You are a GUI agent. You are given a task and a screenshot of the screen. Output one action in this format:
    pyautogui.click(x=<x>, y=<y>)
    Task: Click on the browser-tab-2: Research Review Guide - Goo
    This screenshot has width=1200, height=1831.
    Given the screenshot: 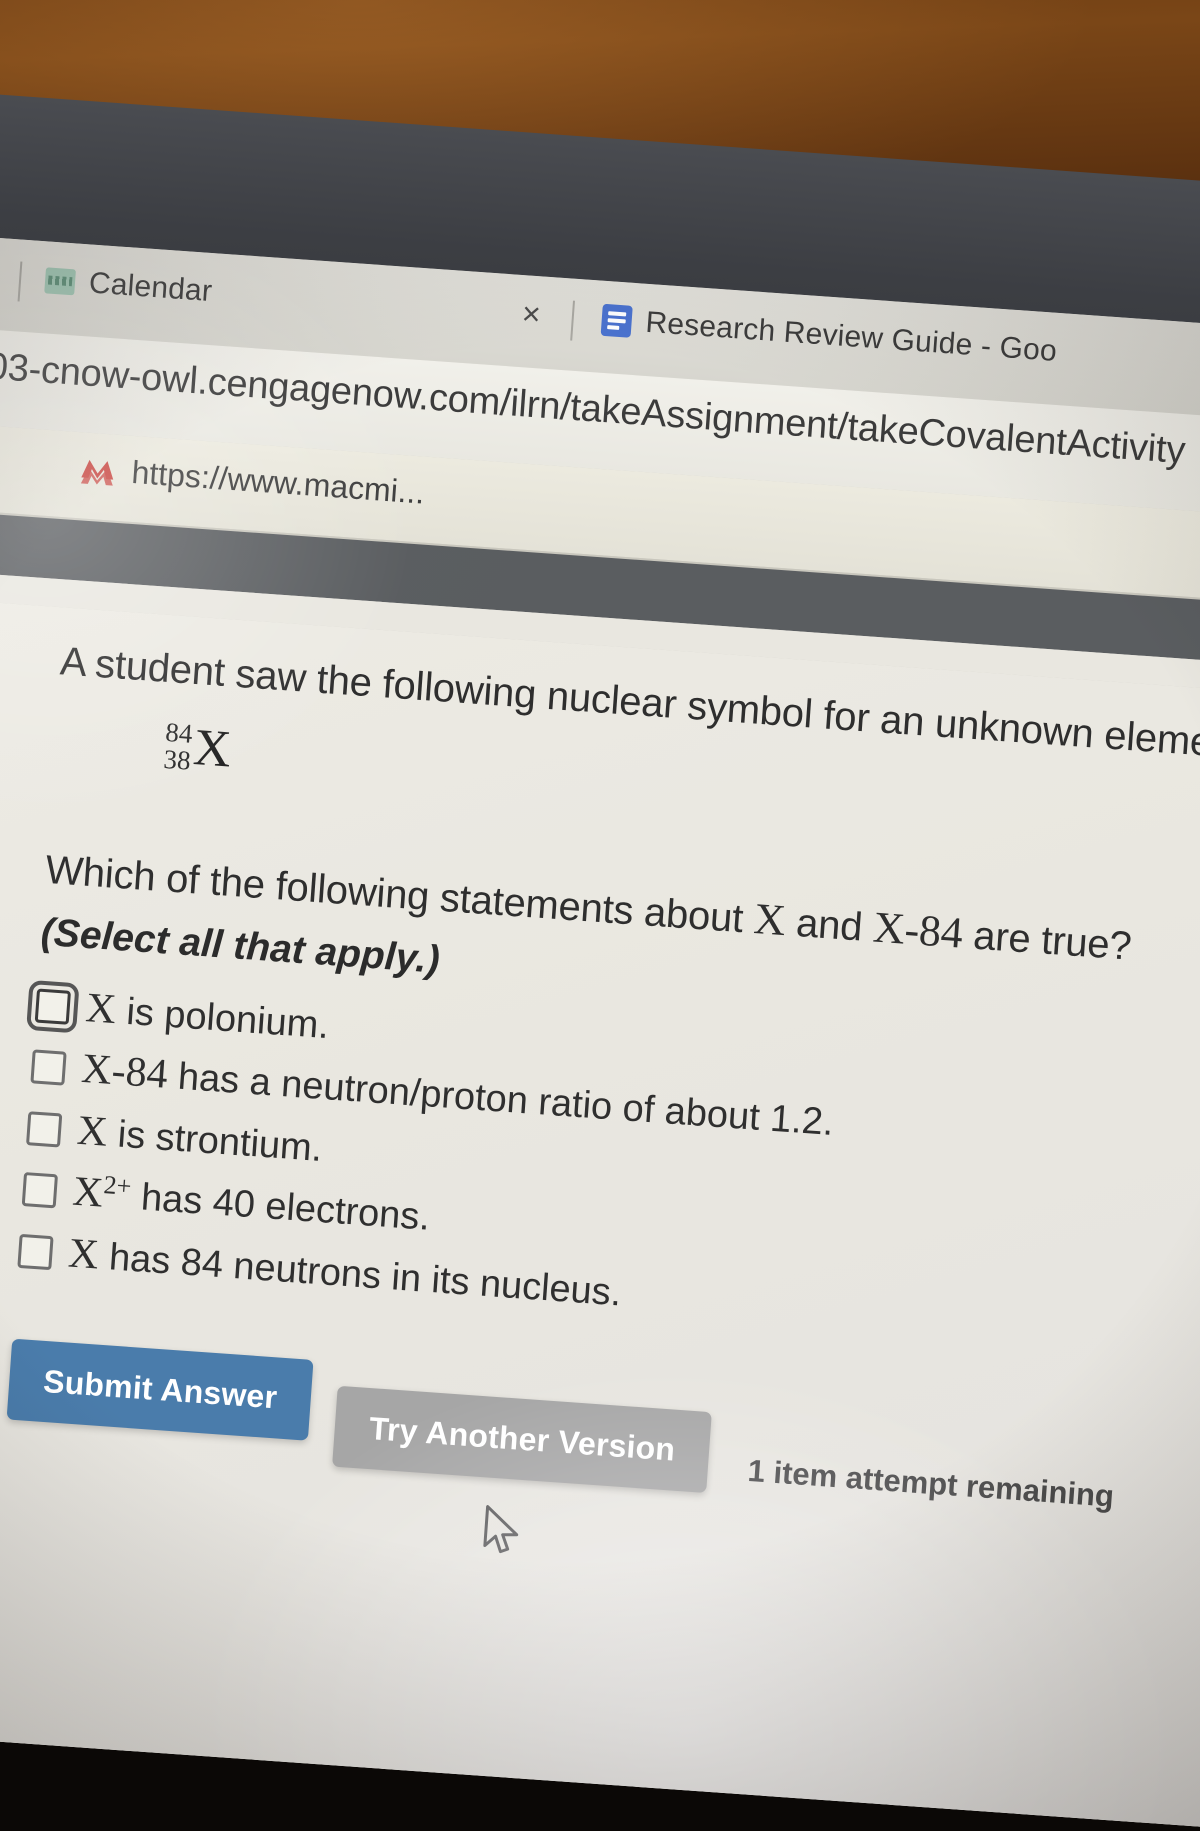 What is the action you would take?
    pyautogui.click(x=829, y=336)
    